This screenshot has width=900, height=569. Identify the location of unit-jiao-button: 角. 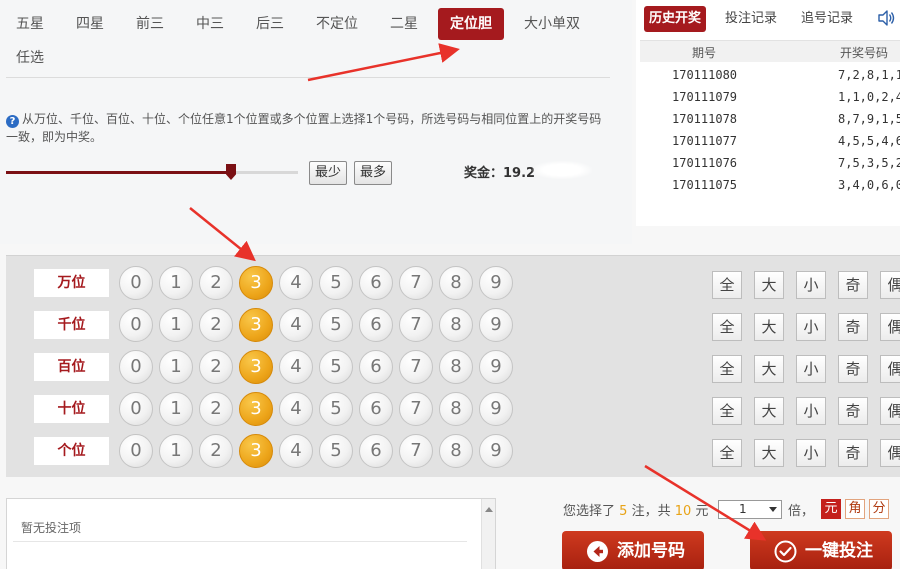
(855, 509).